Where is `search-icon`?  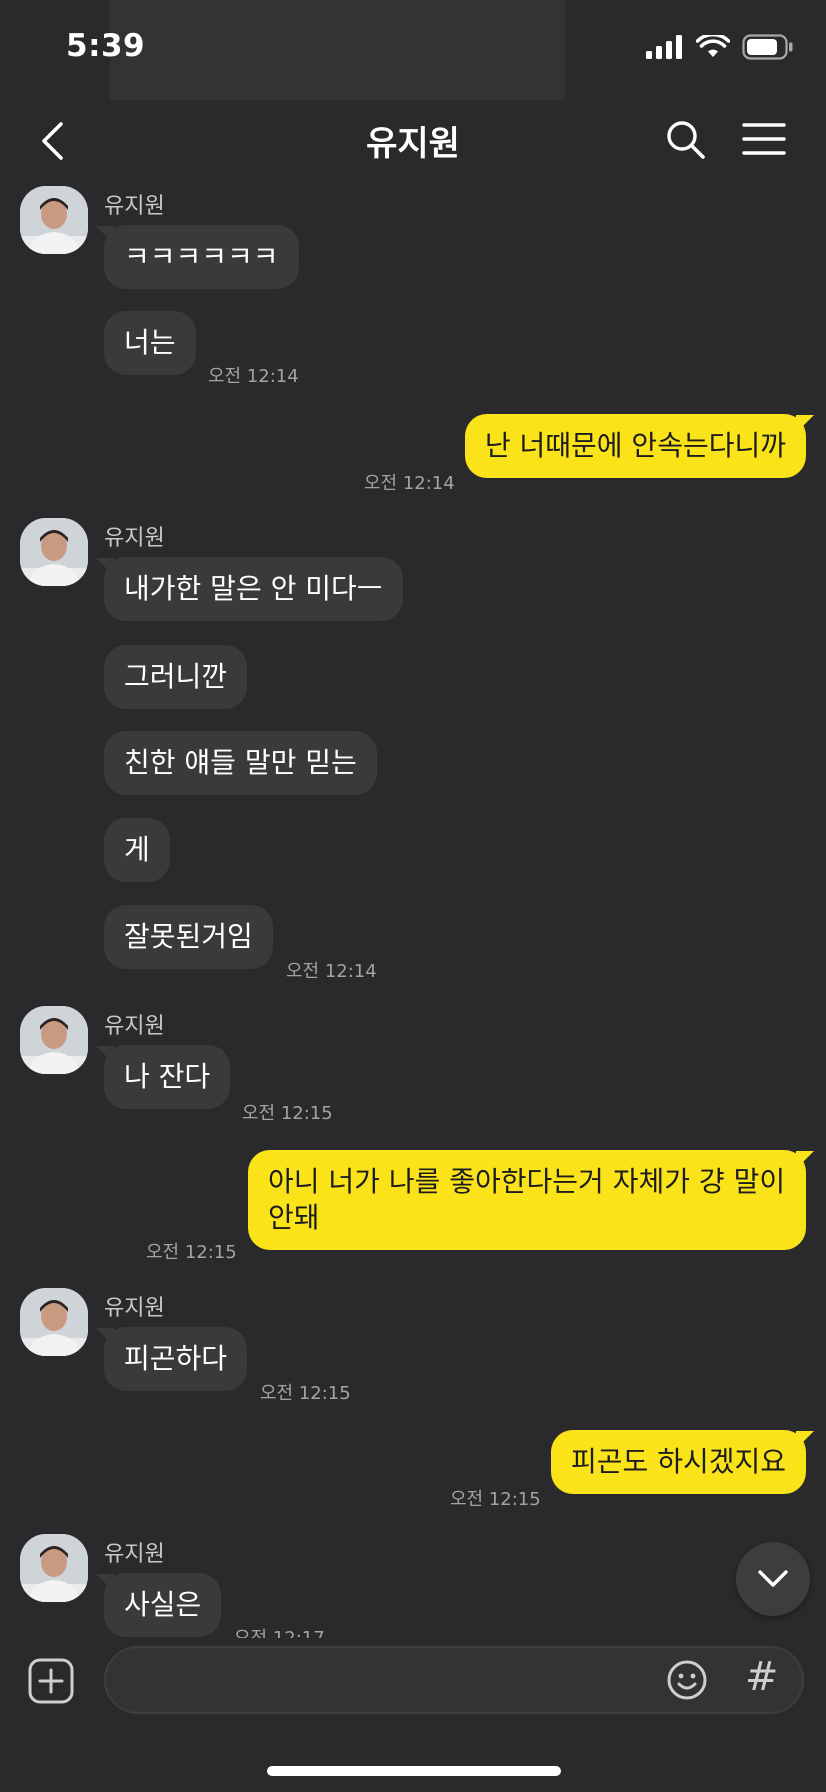 search-icon is located at coordinates (686, 140).